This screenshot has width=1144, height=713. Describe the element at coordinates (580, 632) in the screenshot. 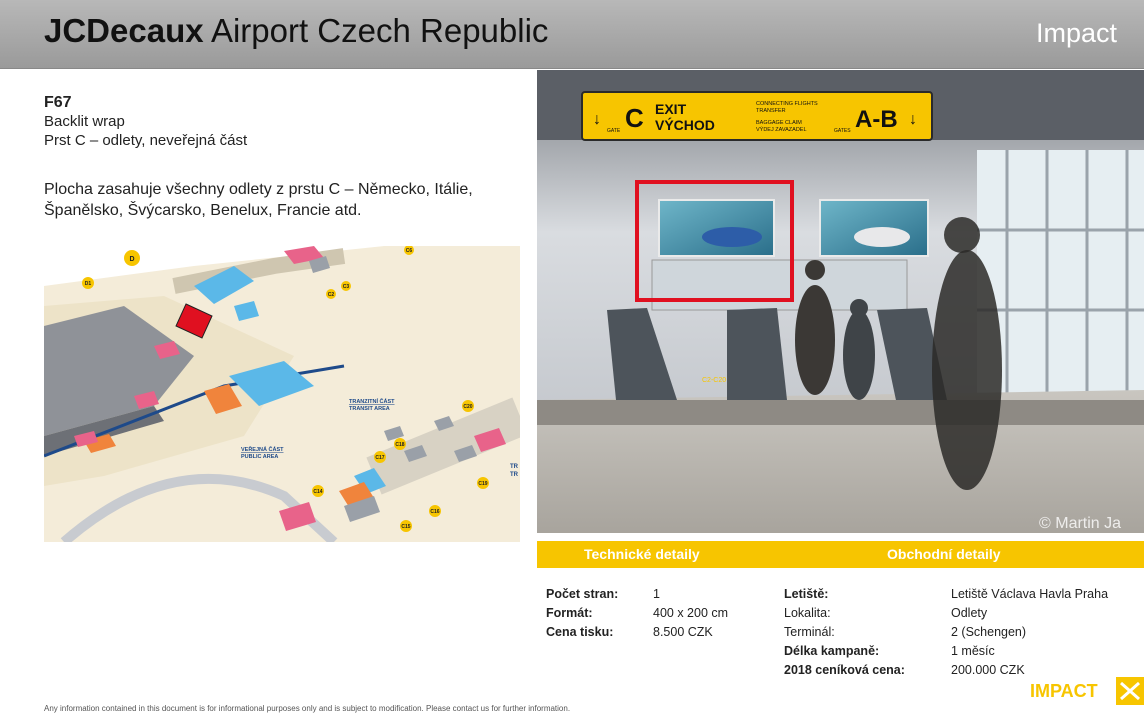

I see `tech-label: Cena tisku:` at that location.